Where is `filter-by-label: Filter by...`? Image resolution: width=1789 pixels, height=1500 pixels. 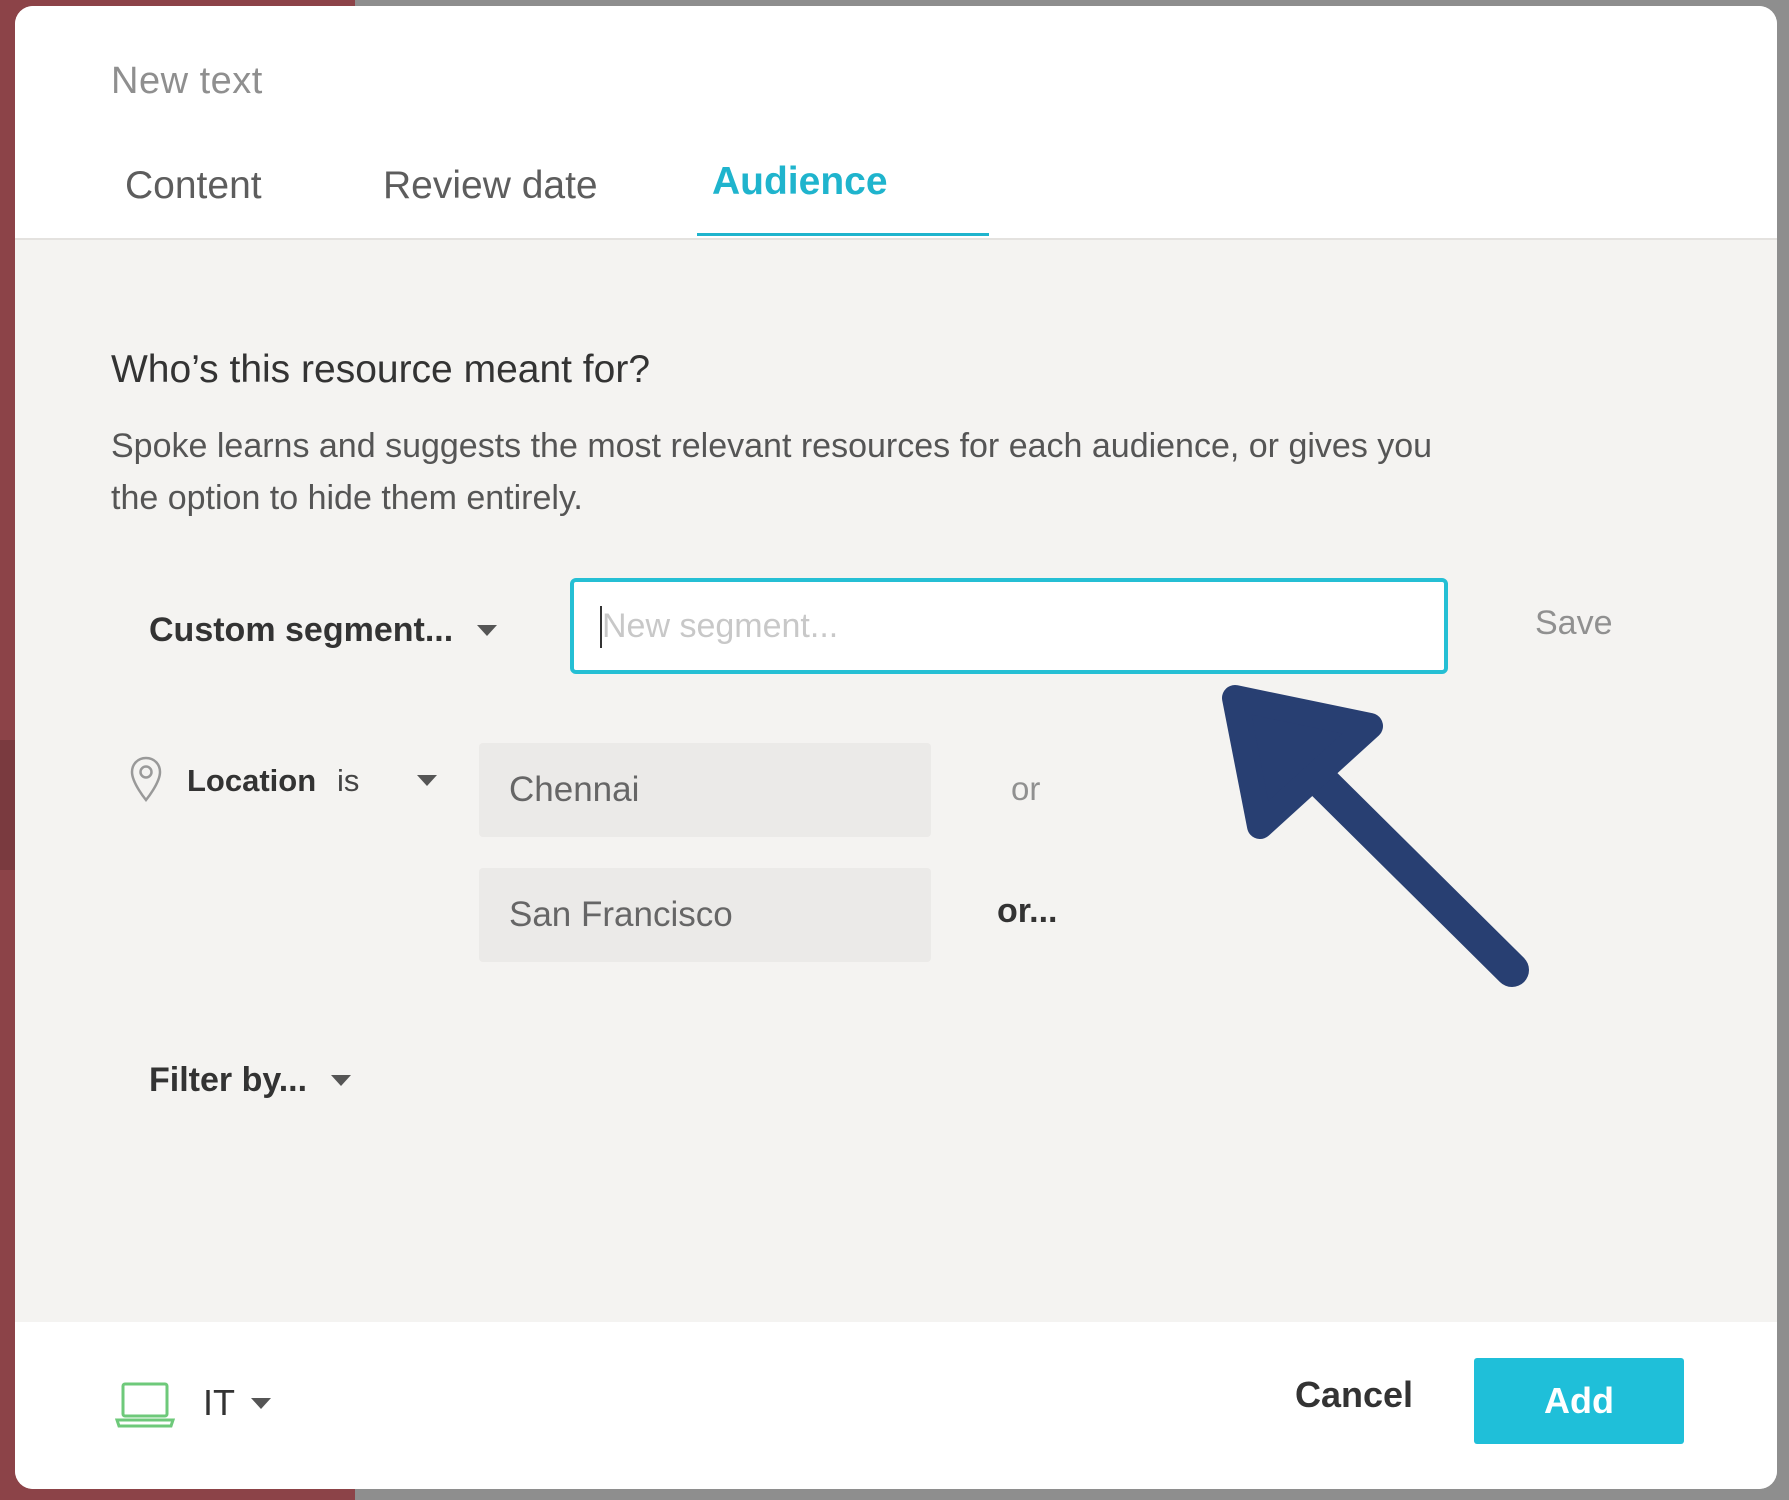 filter-by-label: Filter by... is located at coordinates (228, 1079).